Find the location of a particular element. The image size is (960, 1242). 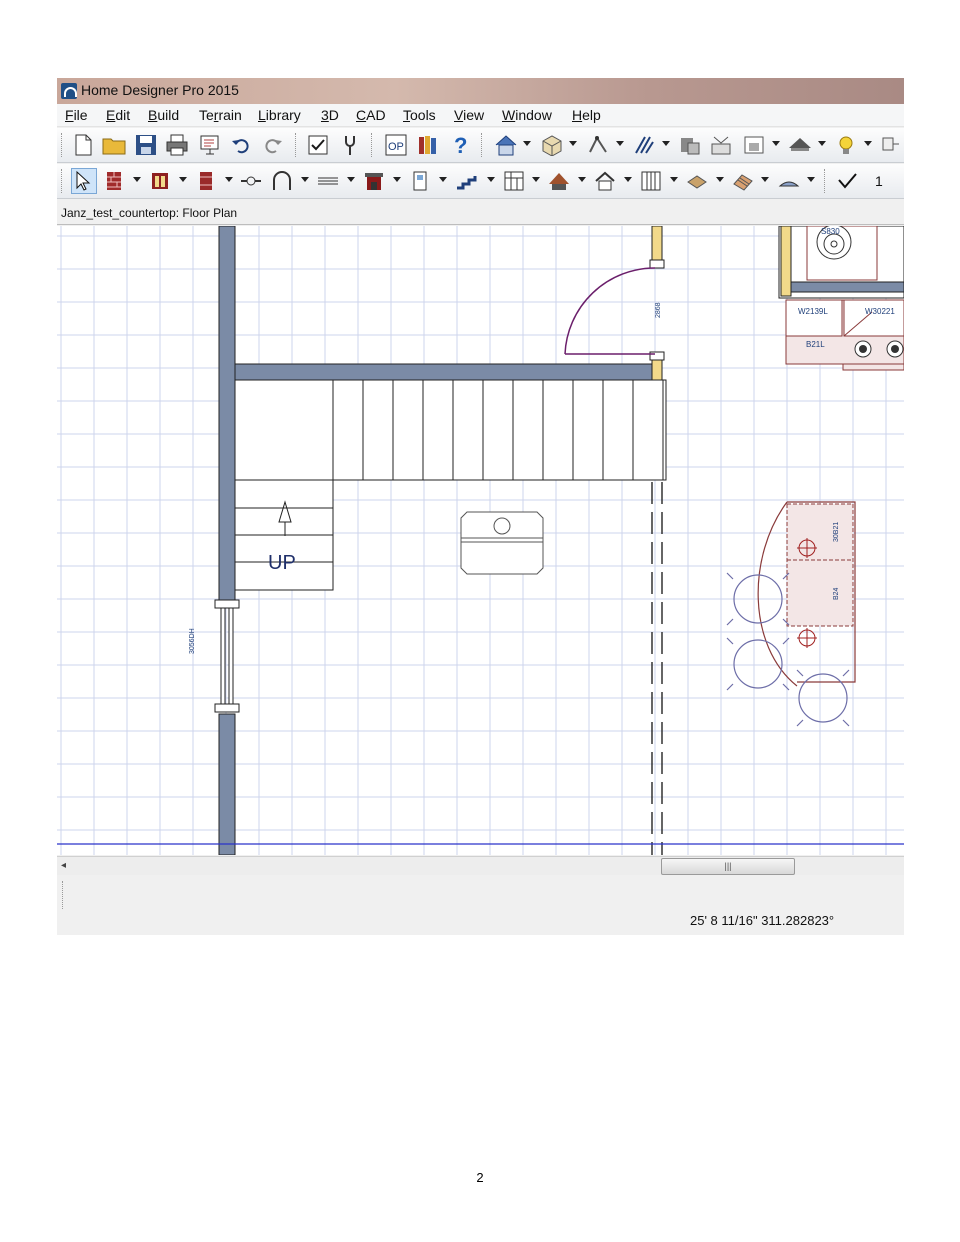

electrical-icon is located at coordinates (251, 181).